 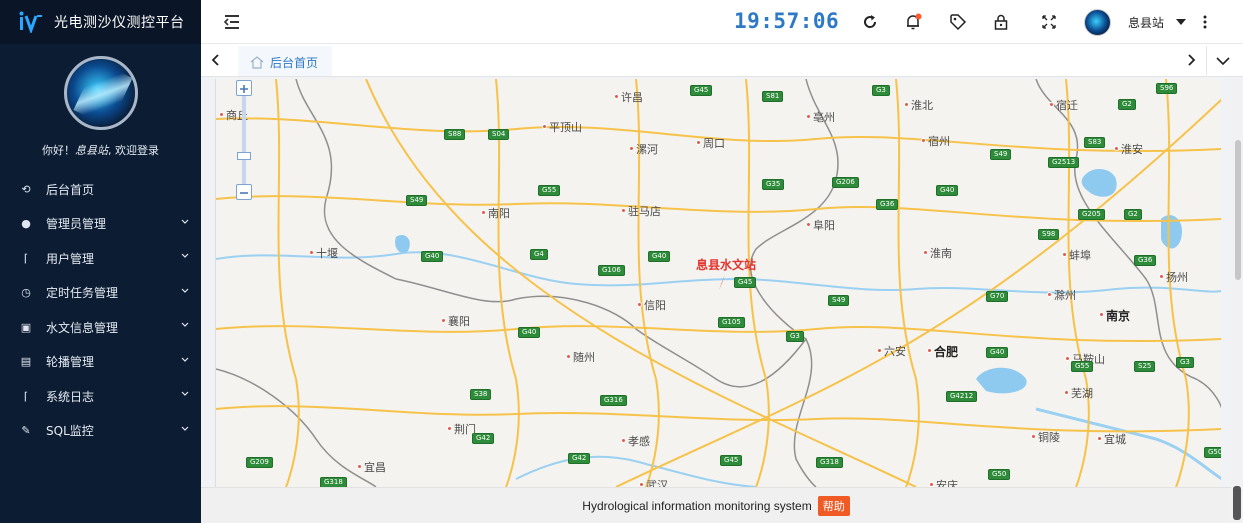 I want to click on highway-shield: S49, so click(x=1001, y=154).